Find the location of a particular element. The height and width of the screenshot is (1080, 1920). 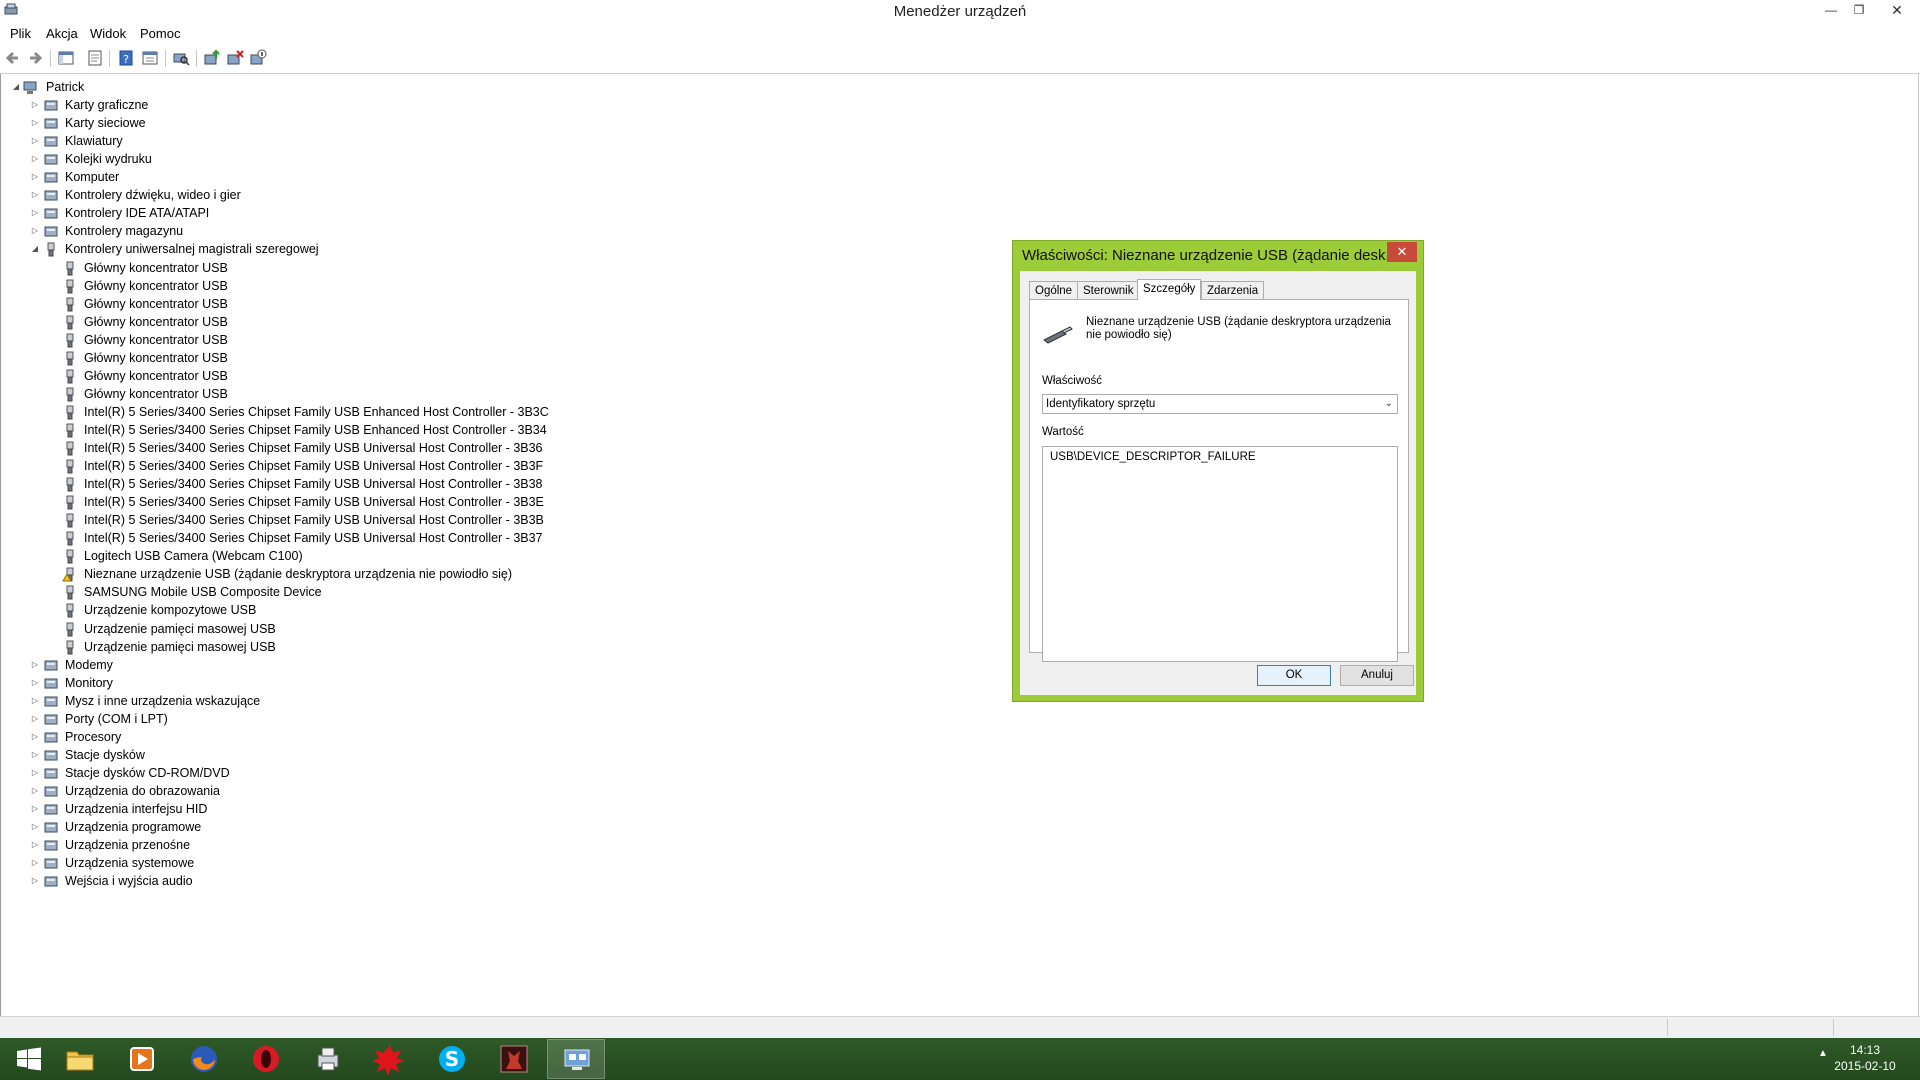

tree-item-label: SAMSUNG Mobile USB Composite Device is located at coordinates (203, 592).